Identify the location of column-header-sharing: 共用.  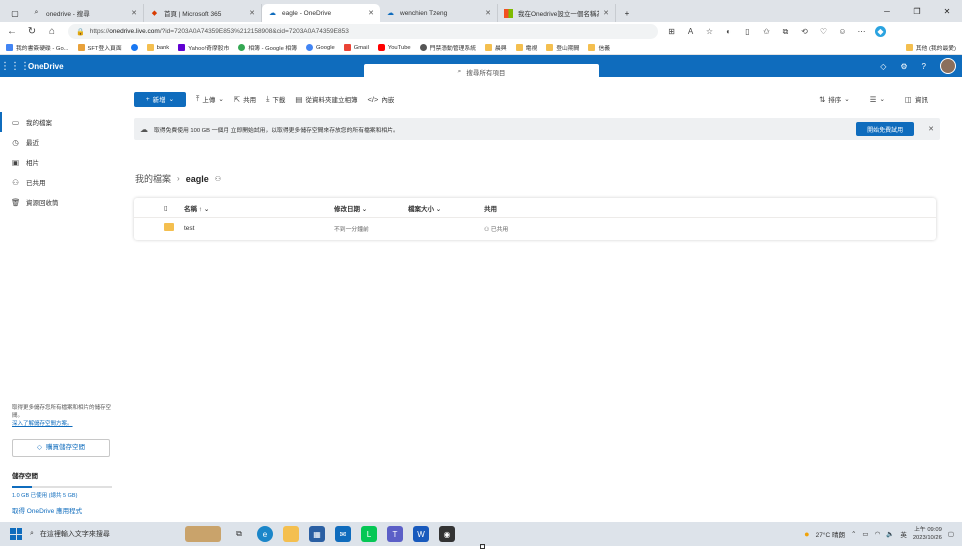
(710, 208).